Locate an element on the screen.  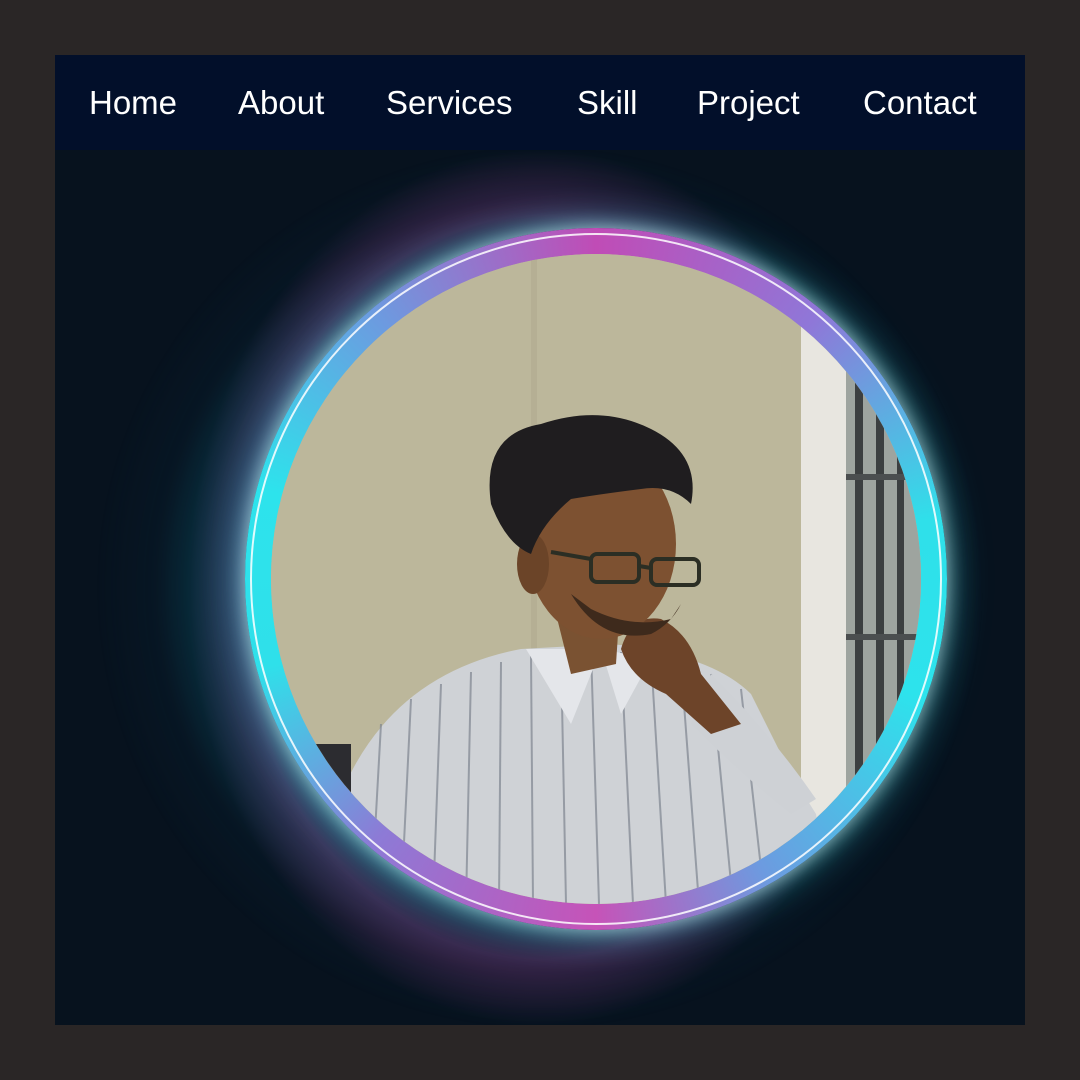
nav-link-contact: Contact is located at coordinates (920, 102).